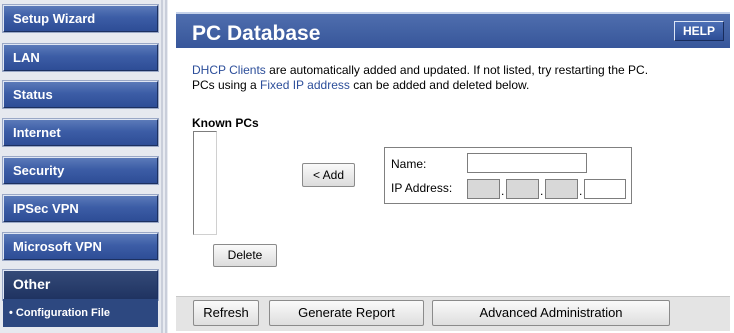  What do you see at coordinates (226, 85) in the screenshot?
I see `intro-text-part-2: PCs using a` at bounding box center [226, 85].